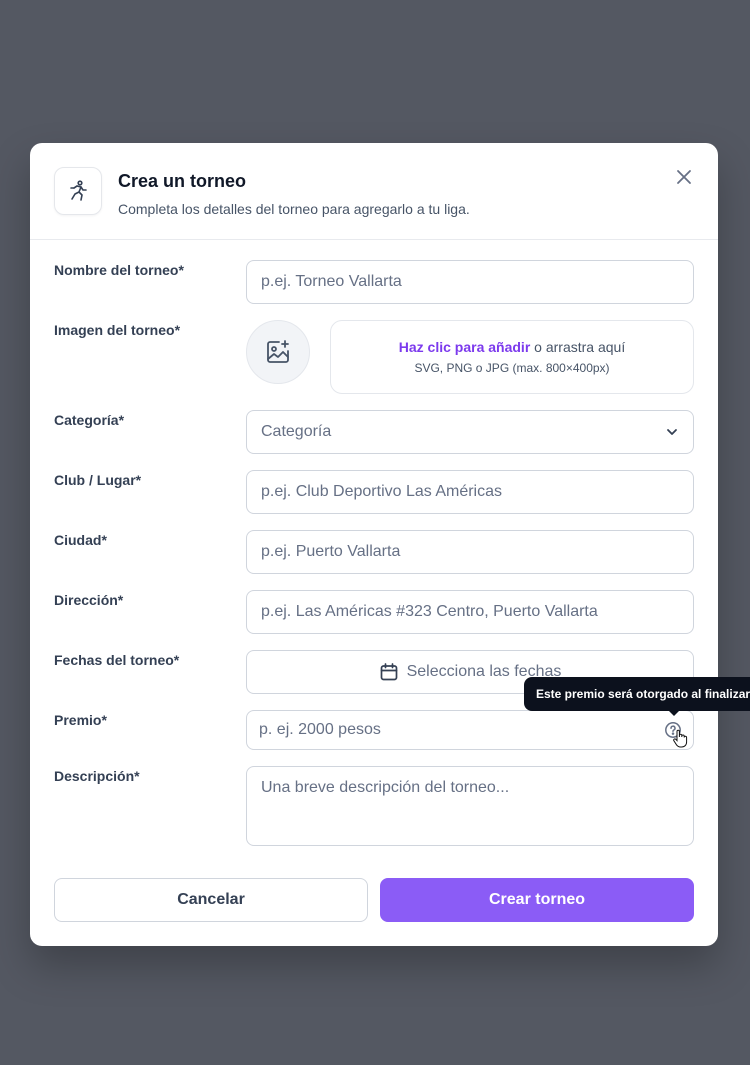 The width and height of the screenshot is (750, 1065). What do you see at coordinates (470, 432) in the screenshot?
I see `category-select: Categoría` at bounding box center [470, 432].